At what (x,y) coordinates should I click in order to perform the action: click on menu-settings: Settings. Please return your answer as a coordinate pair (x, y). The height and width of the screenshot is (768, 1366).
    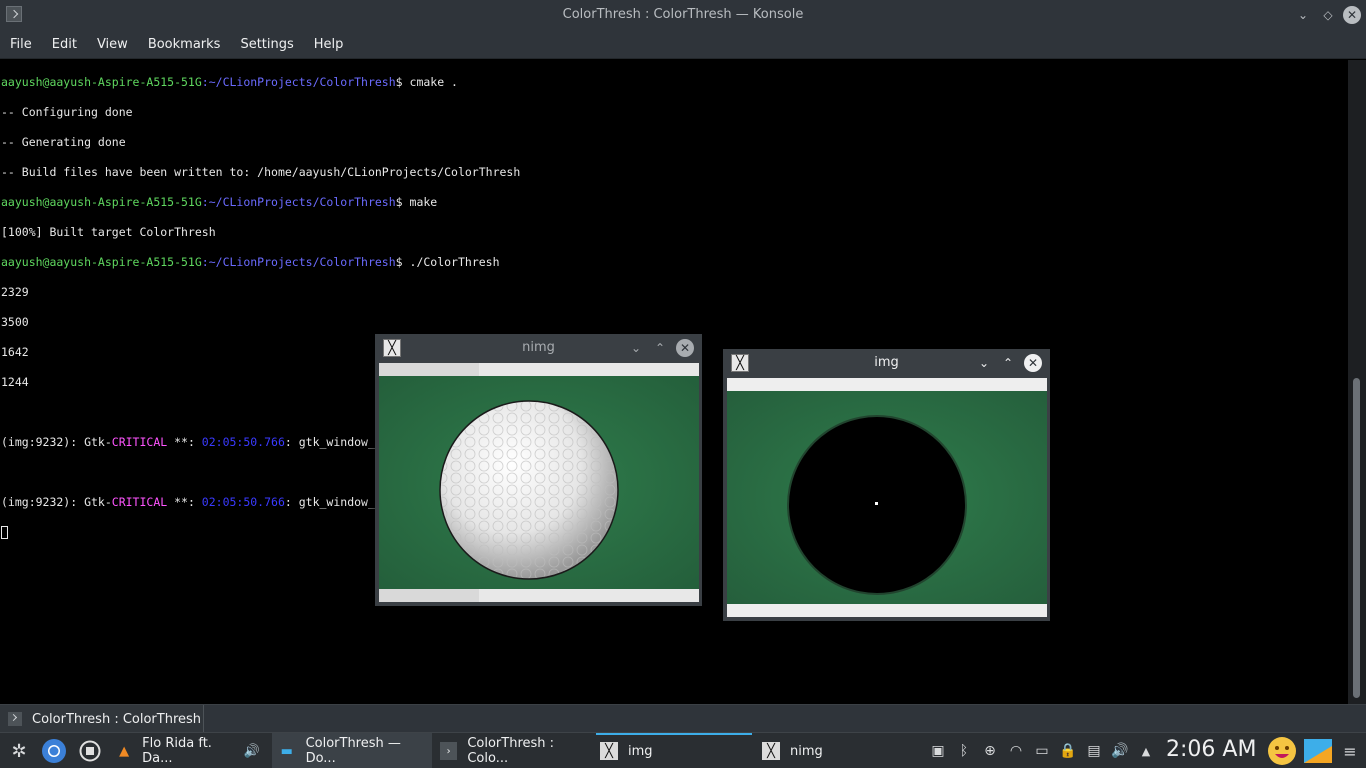
    Looking at the image, I should click on (266, 44).